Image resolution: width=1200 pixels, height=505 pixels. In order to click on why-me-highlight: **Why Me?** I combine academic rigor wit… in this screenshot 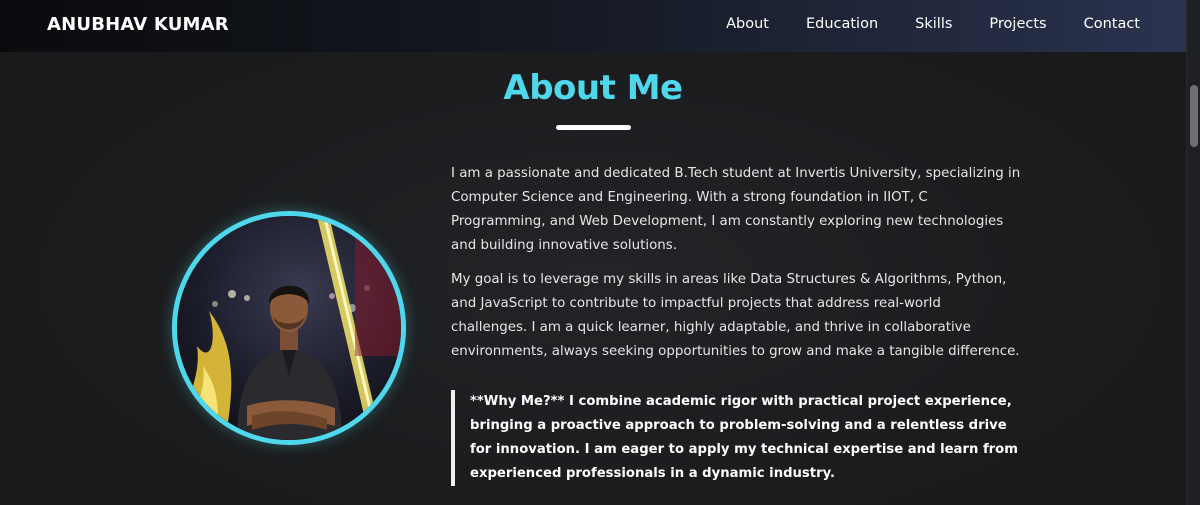, I will do `click(736, 438)`.